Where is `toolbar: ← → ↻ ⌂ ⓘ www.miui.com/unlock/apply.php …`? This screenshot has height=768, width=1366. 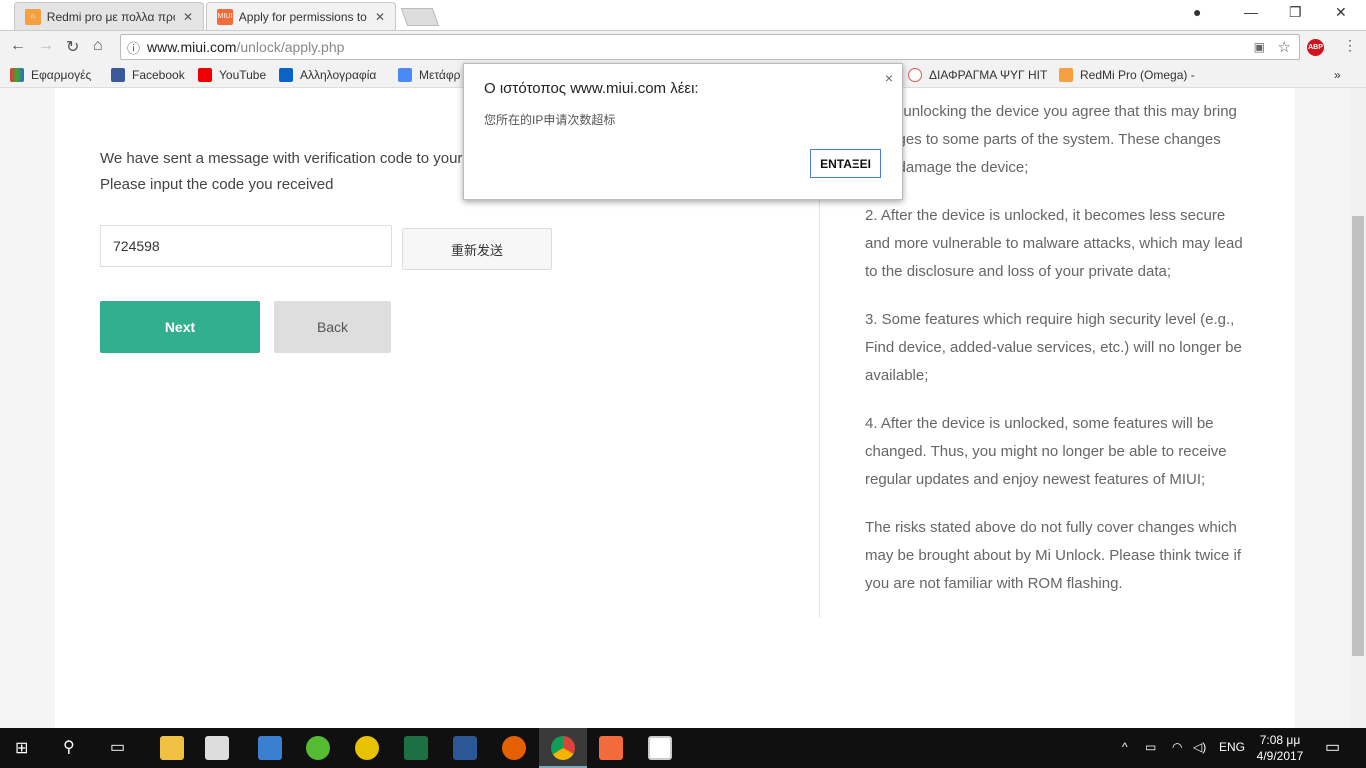
toolbar: ← → ↻ ⌂ ⓘ www.miui.com/unlock/apply.php … is located at coordinates (683, 46).